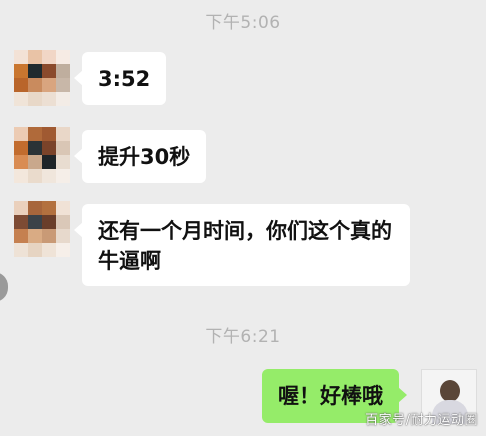  What do you see at coordinates (243, 337) in the screenshot?
I see `timestamp: 下午6:21` at bounding box center [243, 337].